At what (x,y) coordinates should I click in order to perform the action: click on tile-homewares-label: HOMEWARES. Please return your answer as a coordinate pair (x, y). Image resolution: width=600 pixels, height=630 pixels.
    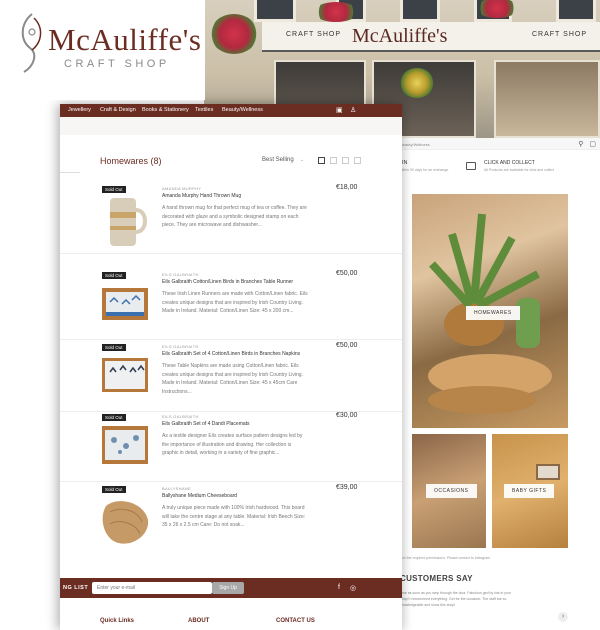
    Looking at the image, I should click on (493, 313).